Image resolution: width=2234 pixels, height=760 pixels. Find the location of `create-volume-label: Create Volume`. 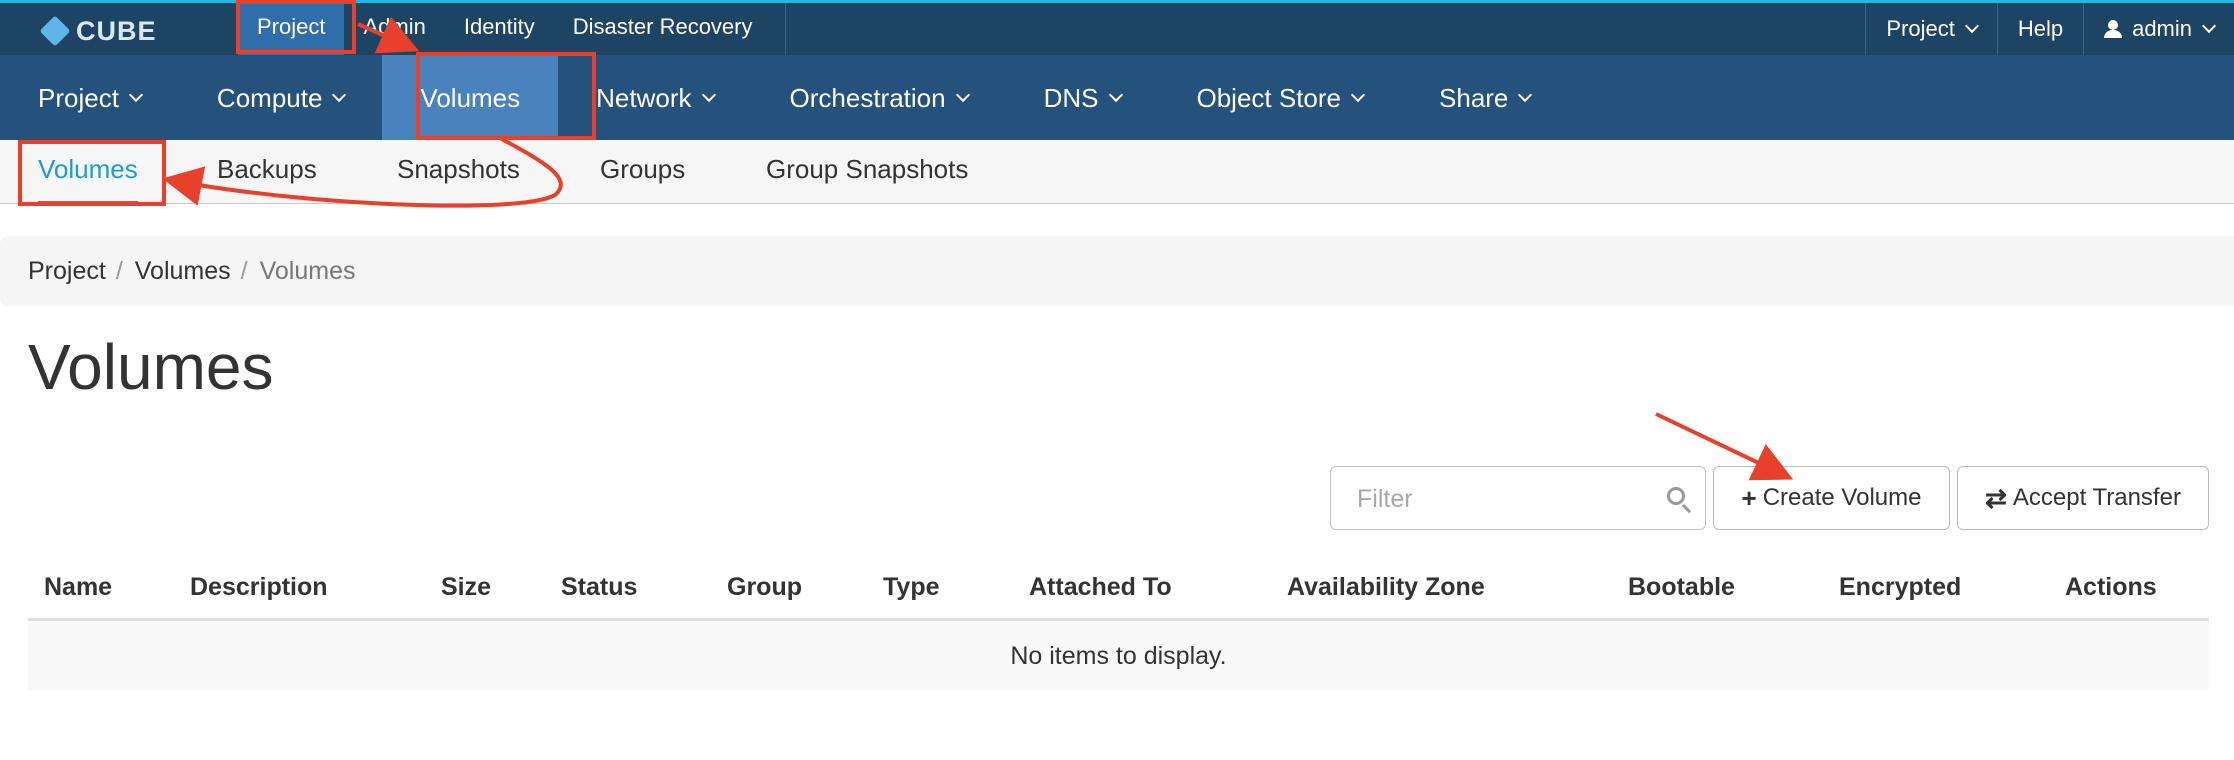

create-volume-label: Create Volume is located at coordinates (1842, 497).